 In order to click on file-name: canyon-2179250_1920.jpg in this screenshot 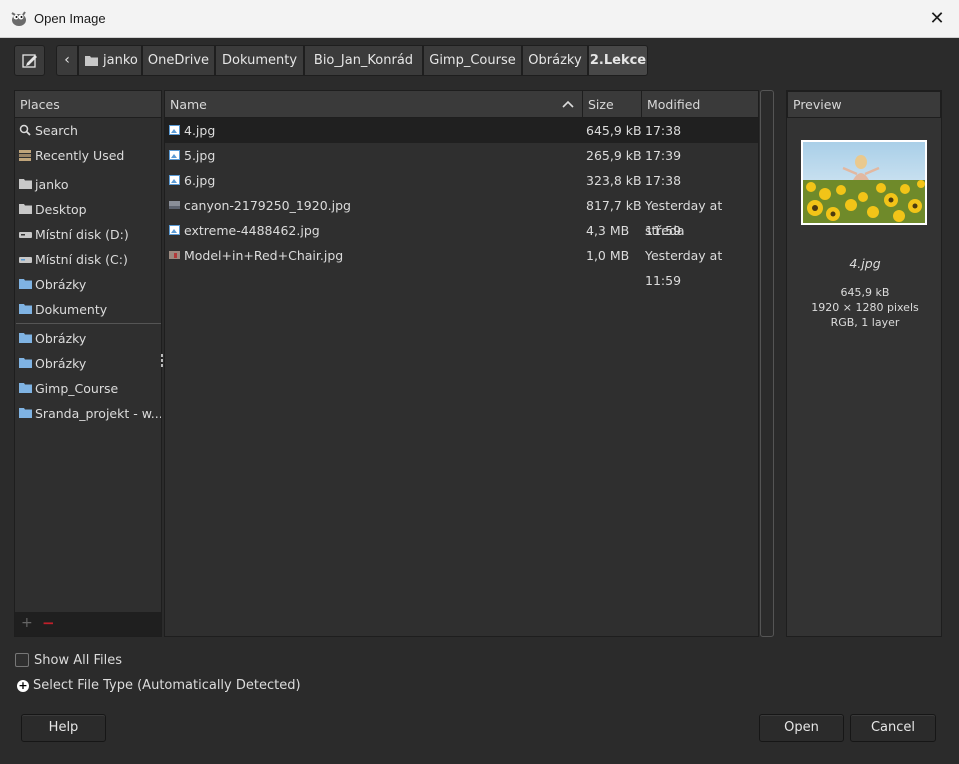, I will do `click(267, 205)`.